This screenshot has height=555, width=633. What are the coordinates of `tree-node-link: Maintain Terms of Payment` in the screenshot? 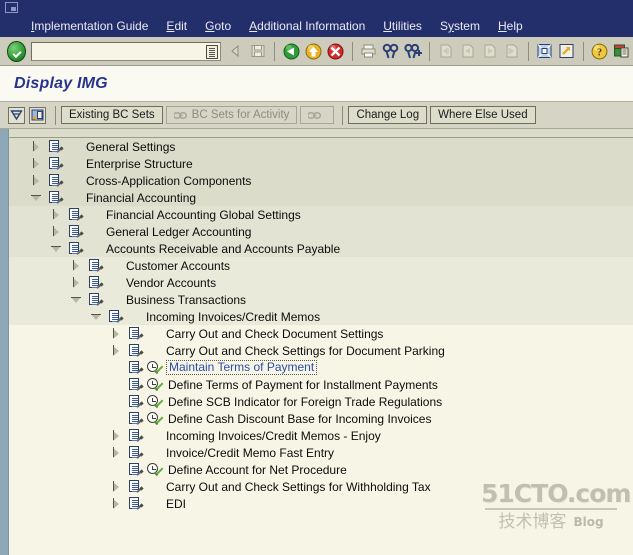 It's located at (242, 367).